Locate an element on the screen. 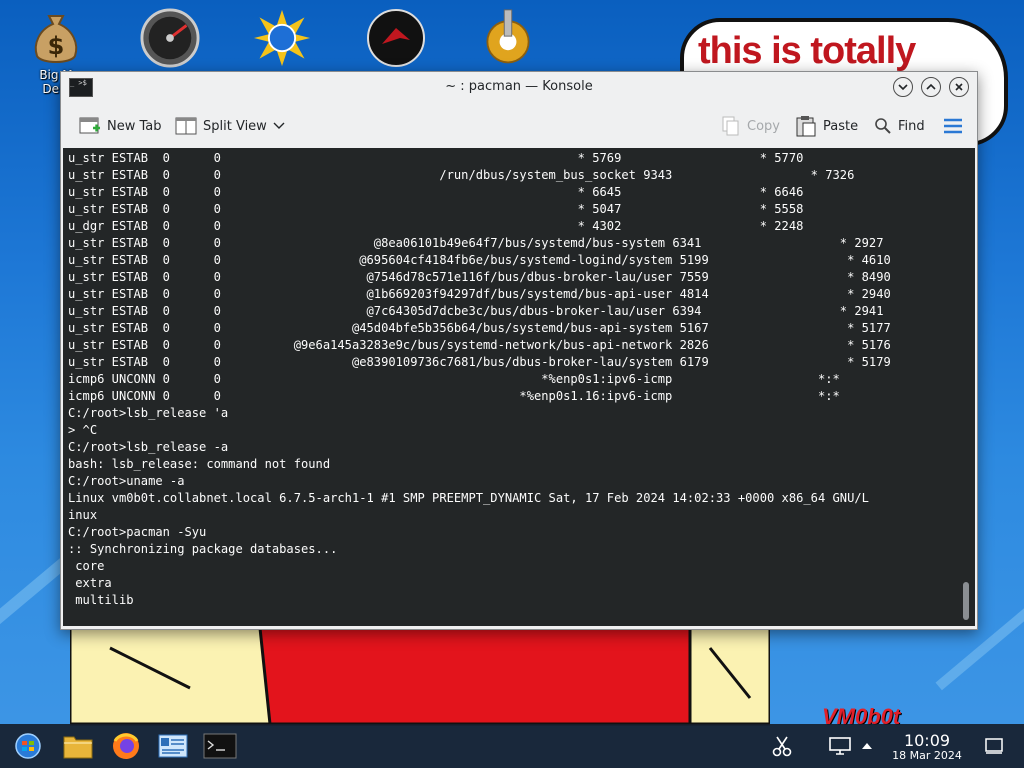 This screenshot has width=1024, height=768. paste-icon is located at coordinates (806, 126).